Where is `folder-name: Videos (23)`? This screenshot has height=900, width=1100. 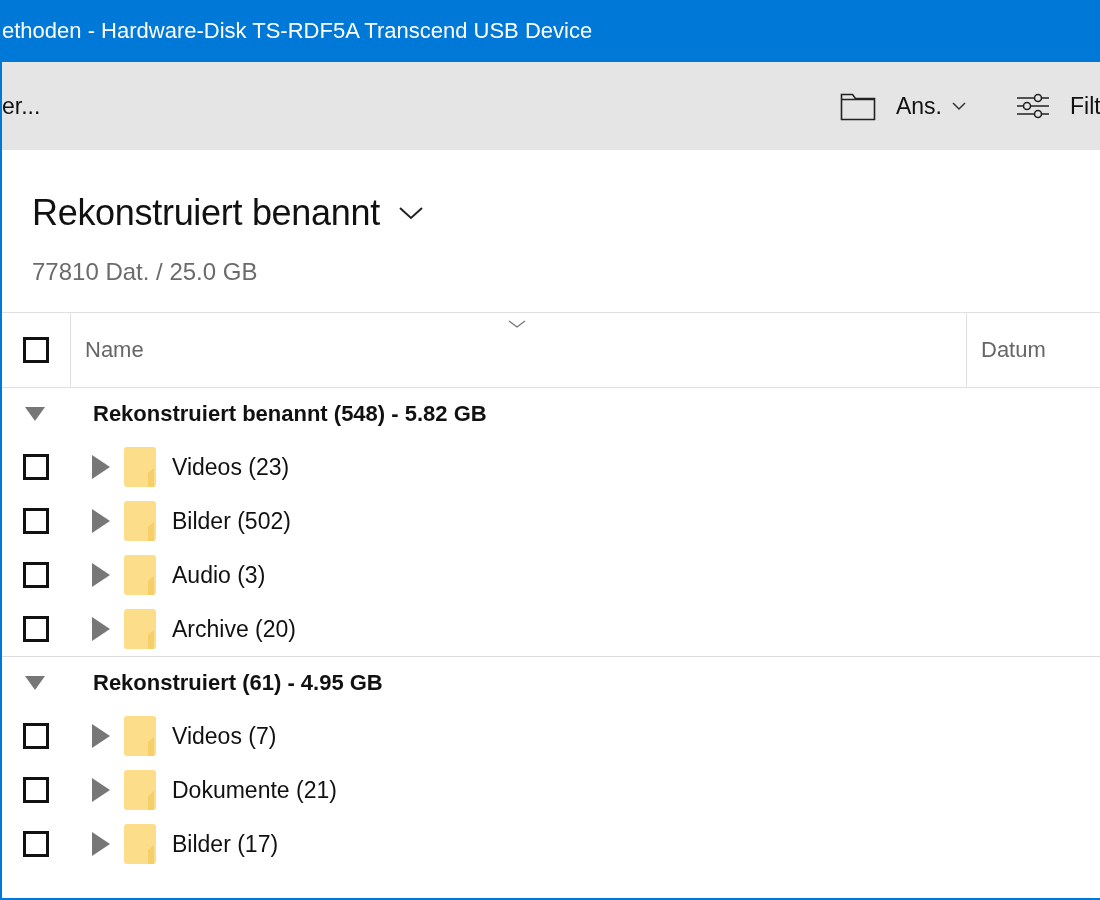
folder-name: Videos (23) is located at coordinates (231, 467).